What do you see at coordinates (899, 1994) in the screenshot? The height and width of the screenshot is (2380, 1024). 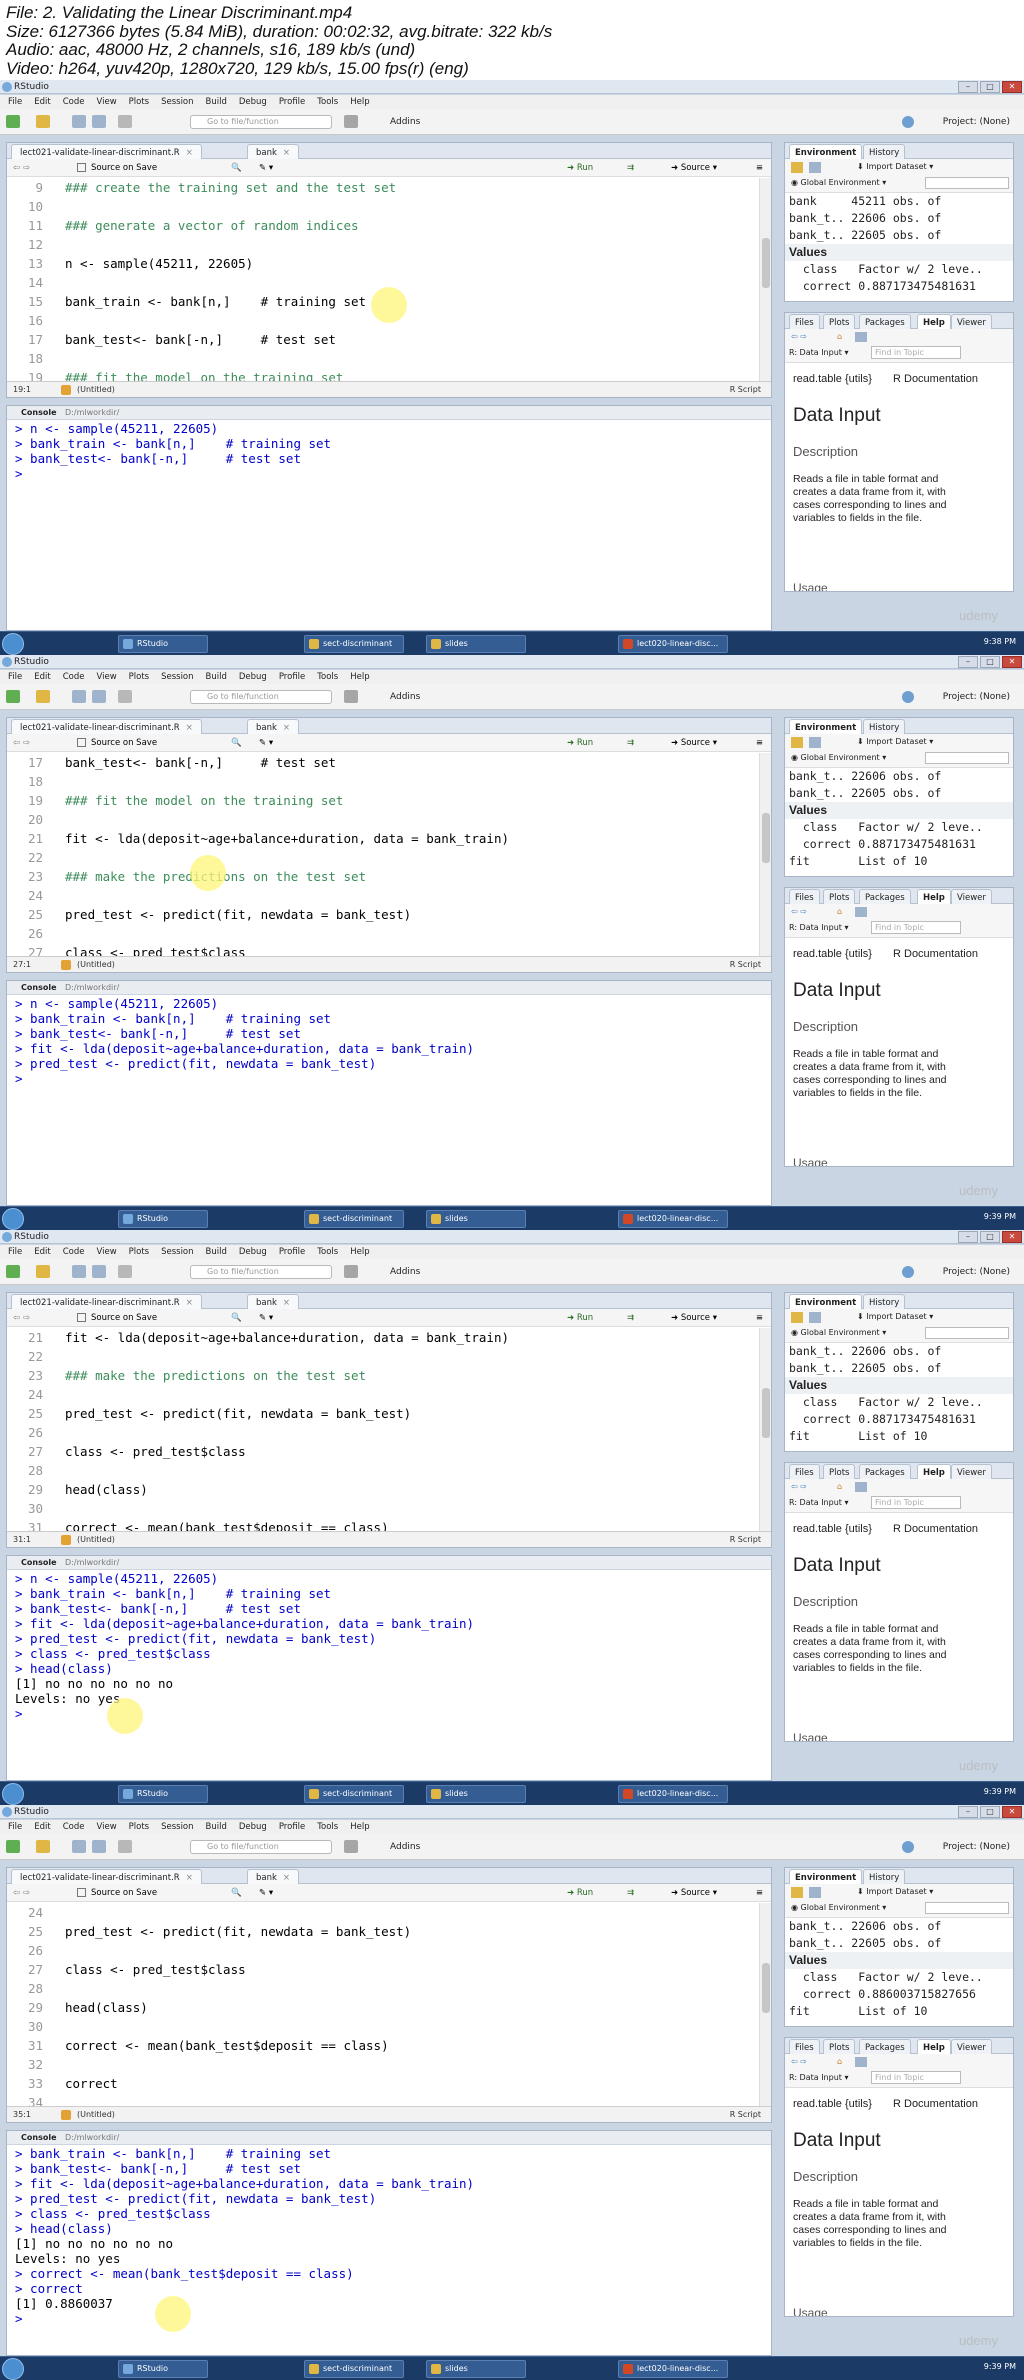 I see `environment-item: correct 0.886003715827656` at bounding box center [899, 1994].